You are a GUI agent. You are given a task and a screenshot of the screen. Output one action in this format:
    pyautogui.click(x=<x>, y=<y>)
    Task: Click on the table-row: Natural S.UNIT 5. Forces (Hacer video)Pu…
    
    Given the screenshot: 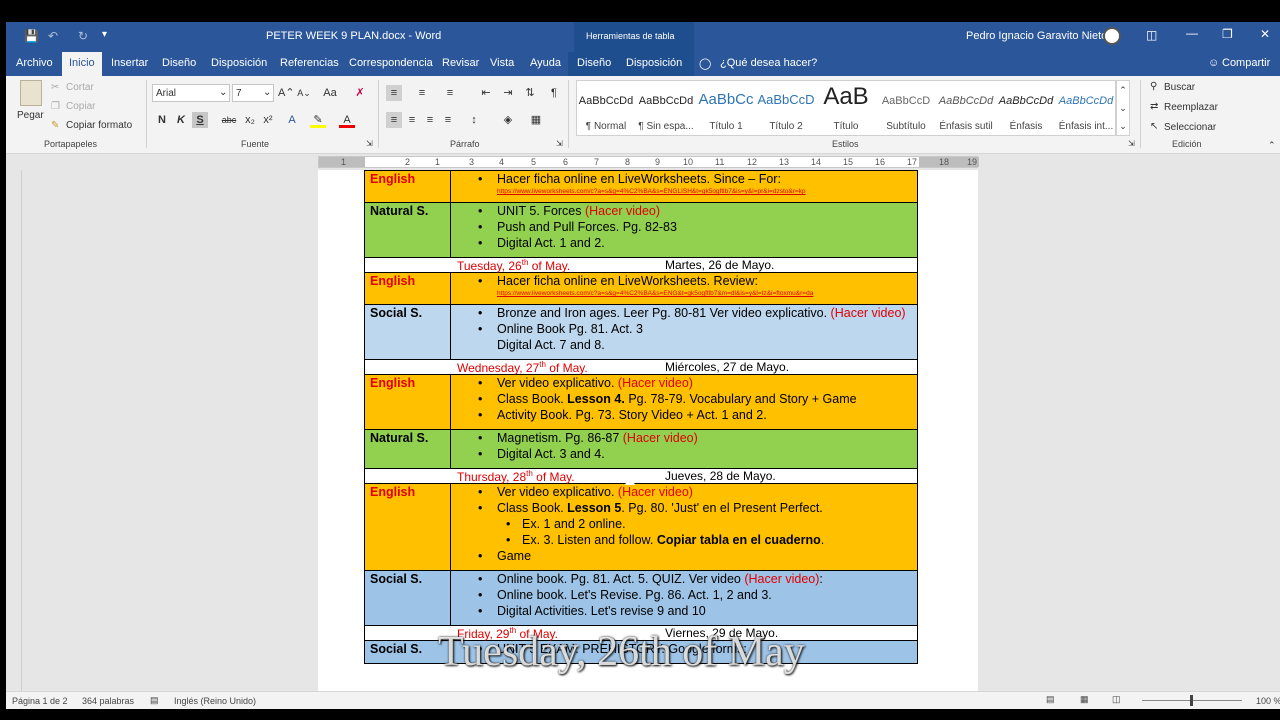 What is the action you would take?
    pyautogui.click(x=641, y=230)
    